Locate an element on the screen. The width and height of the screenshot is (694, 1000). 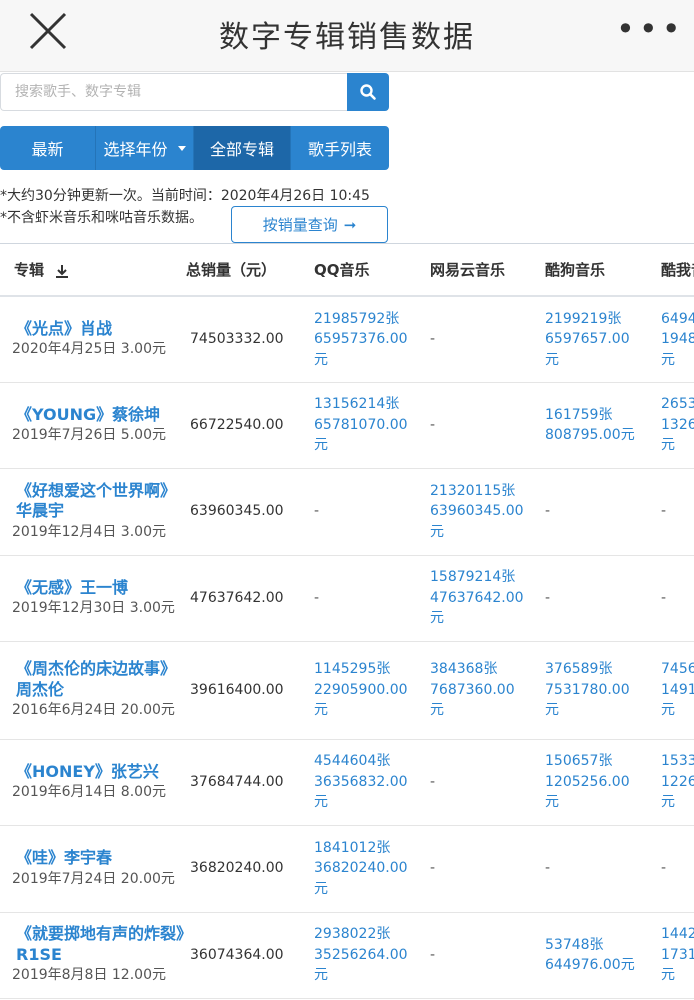
qq-sales-cell: 4544604张 36356832.00 元 is located at coordinates (358, 782).